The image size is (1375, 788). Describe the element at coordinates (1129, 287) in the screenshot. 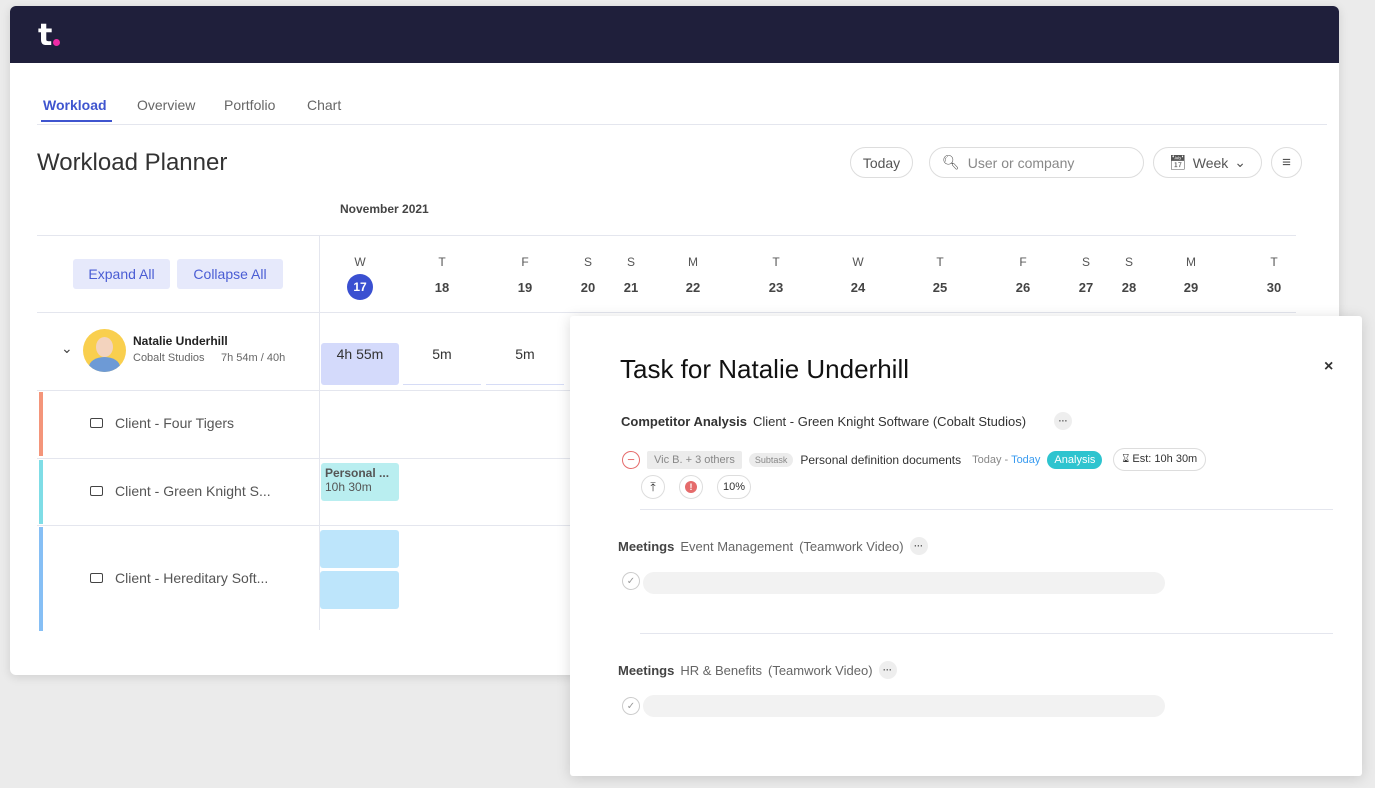

I see `day-number: 28` at that location.